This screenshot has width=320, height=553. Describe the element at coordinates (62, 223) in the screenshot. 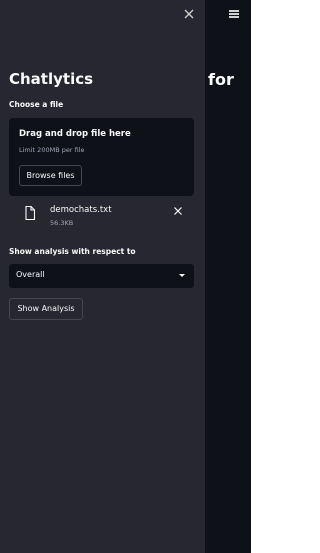

I see `uploaded-file-size: 56.3KB` at that location.